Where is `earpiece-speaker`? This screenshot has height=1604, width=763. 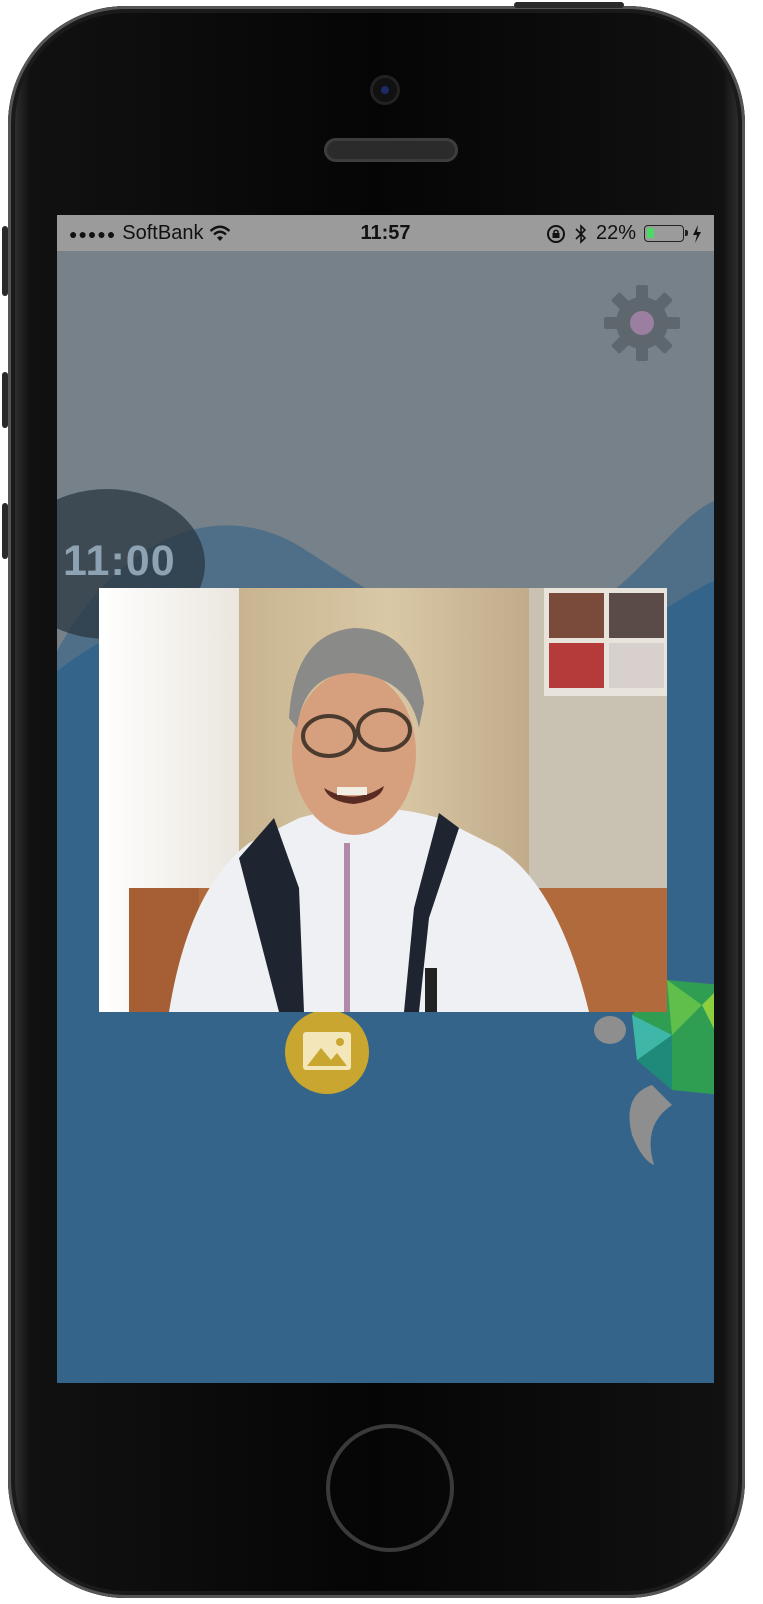
earpiece-speaker is located at coordinates (391, 150).